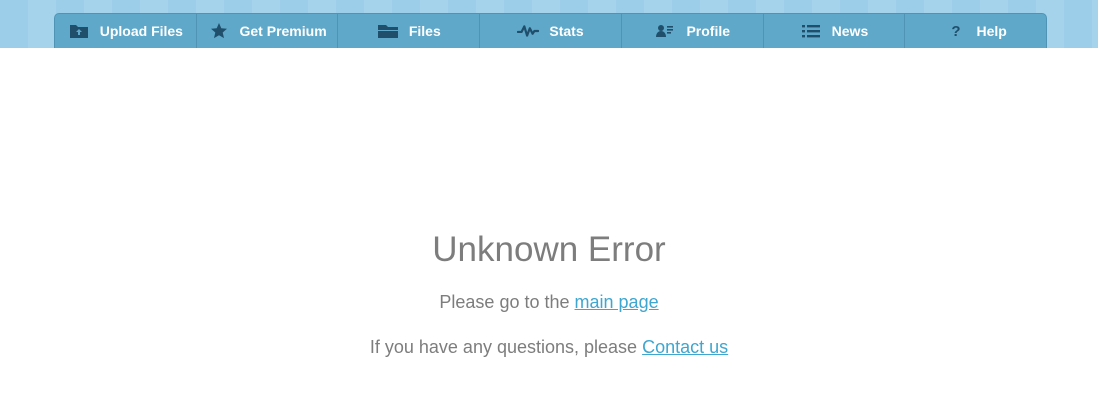 The height and width of the screenshot is (406, 1098). Describe the element at coordinates (617, 302) in the screenshot. I see `main-page-link: main page` at that location.